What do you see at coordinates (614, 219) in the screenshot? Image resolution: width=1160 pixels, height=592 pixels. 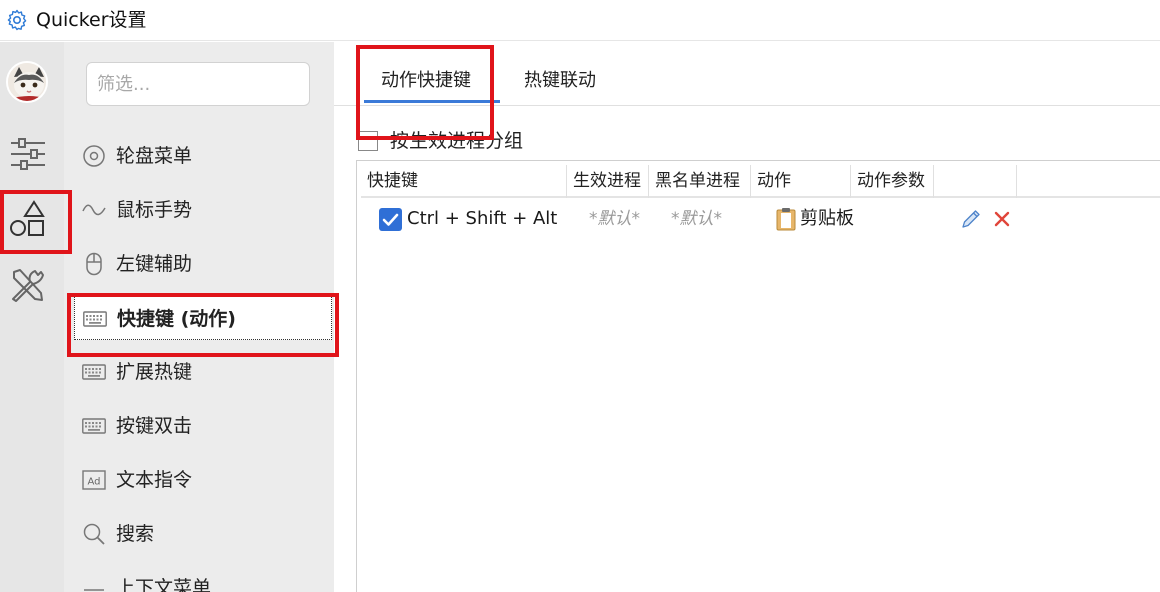 I see `process-value: *默认*` at bounding box center [614, 219].